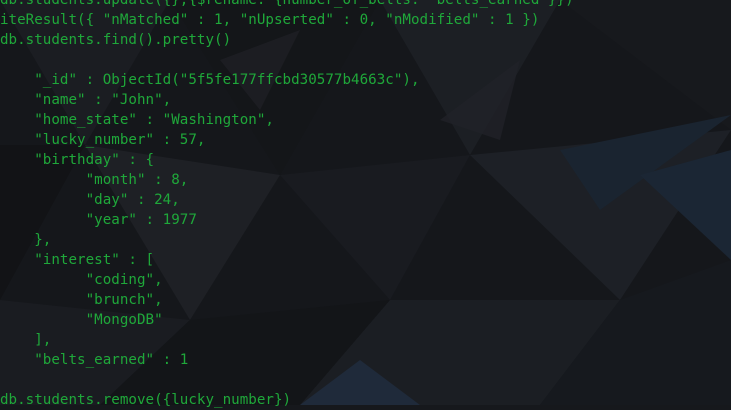 The image size is (731, 410). Describe the element at coordinates (94, 360) in the screenshot. I see `output-line: "belts_earned" : 1` at that location.